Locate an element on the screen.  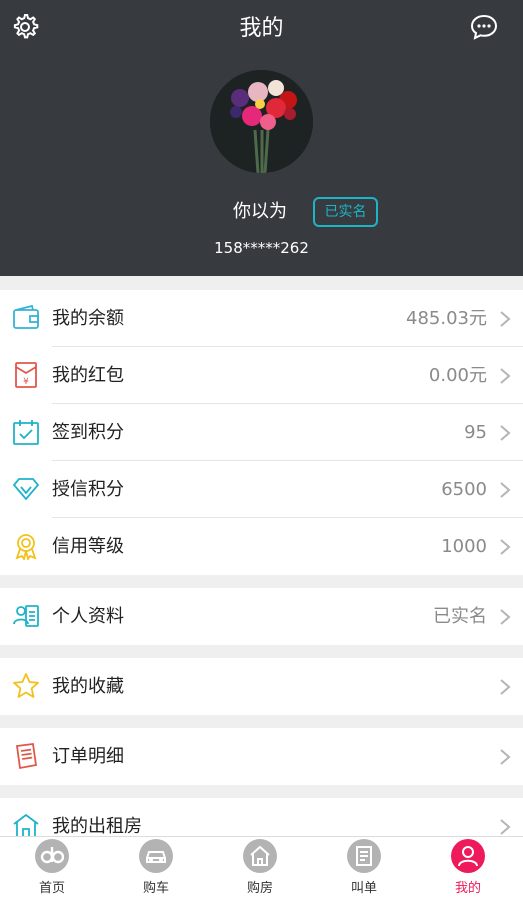
profile-info-label: 个人资料 is located at coordinates (88, 616).